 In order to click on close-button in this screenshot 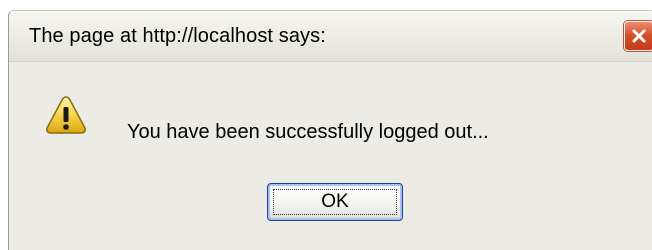, I will do `click(638, 36)`.